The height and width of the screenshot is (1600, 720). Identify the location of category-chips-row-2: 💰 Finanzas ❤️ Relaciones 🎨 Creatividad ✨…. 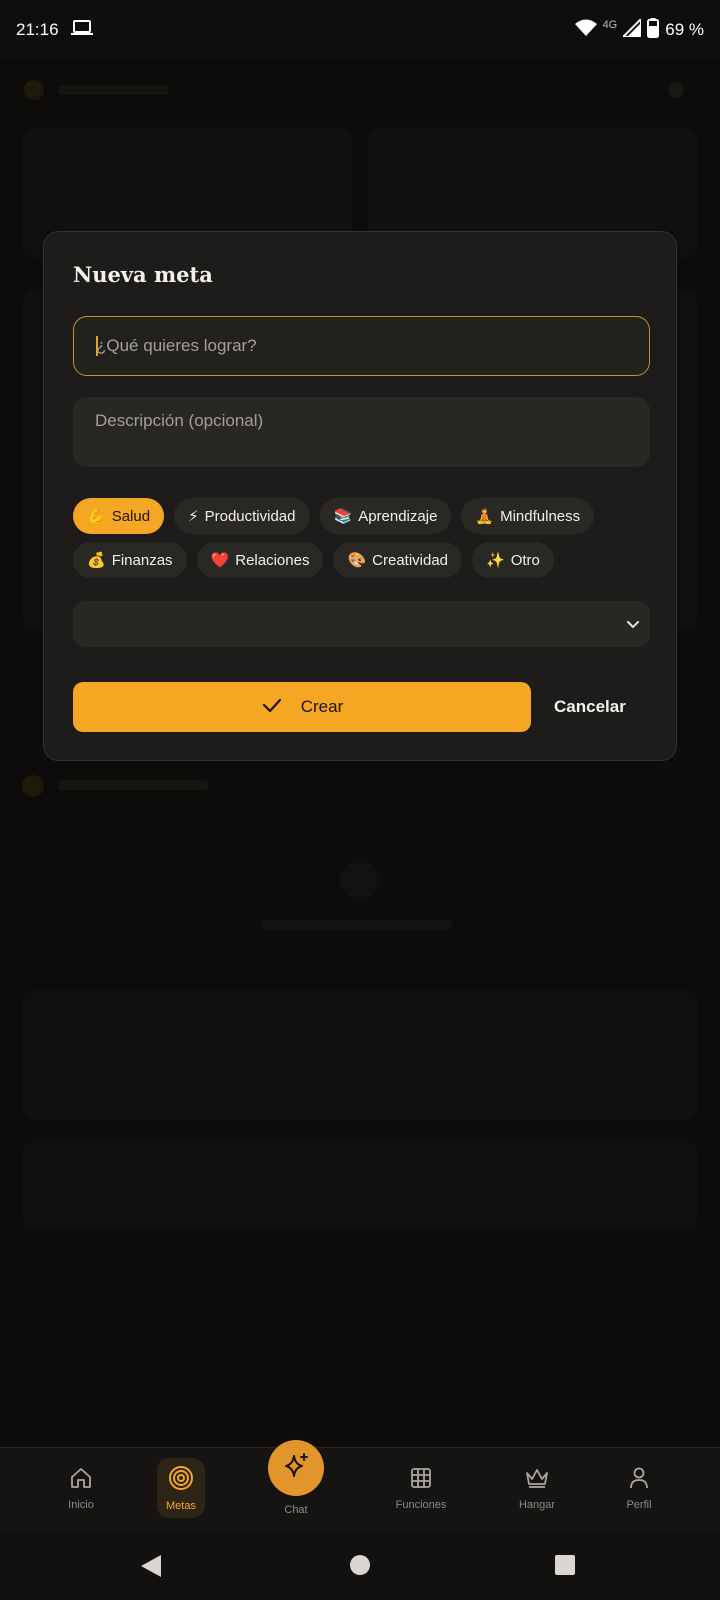
(313, 560).